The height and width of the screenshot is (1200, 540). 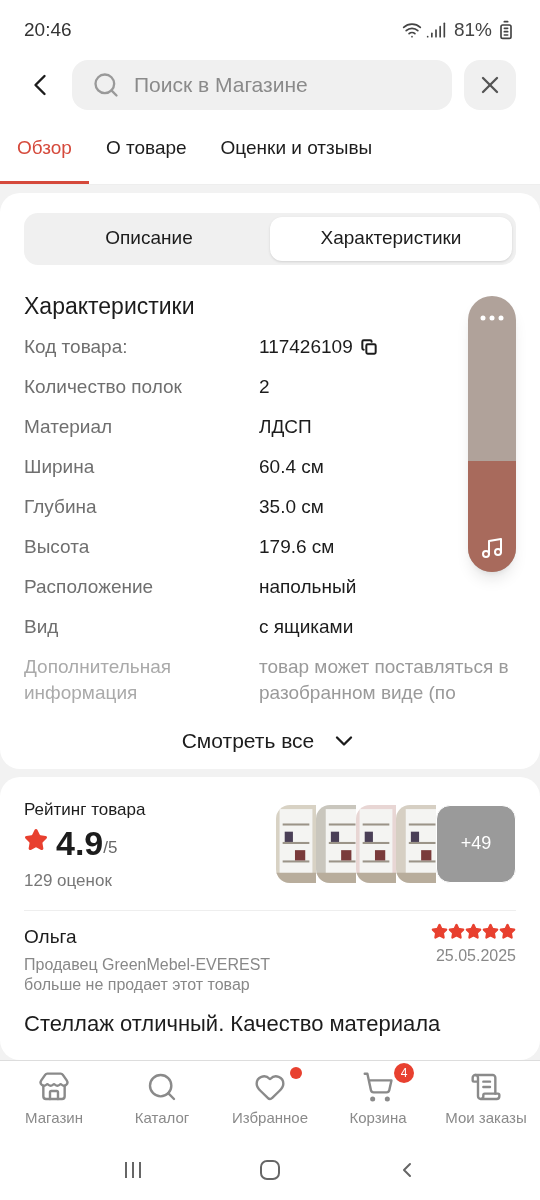 I want to click on spec-value: 2, so click(x=264, y=387).